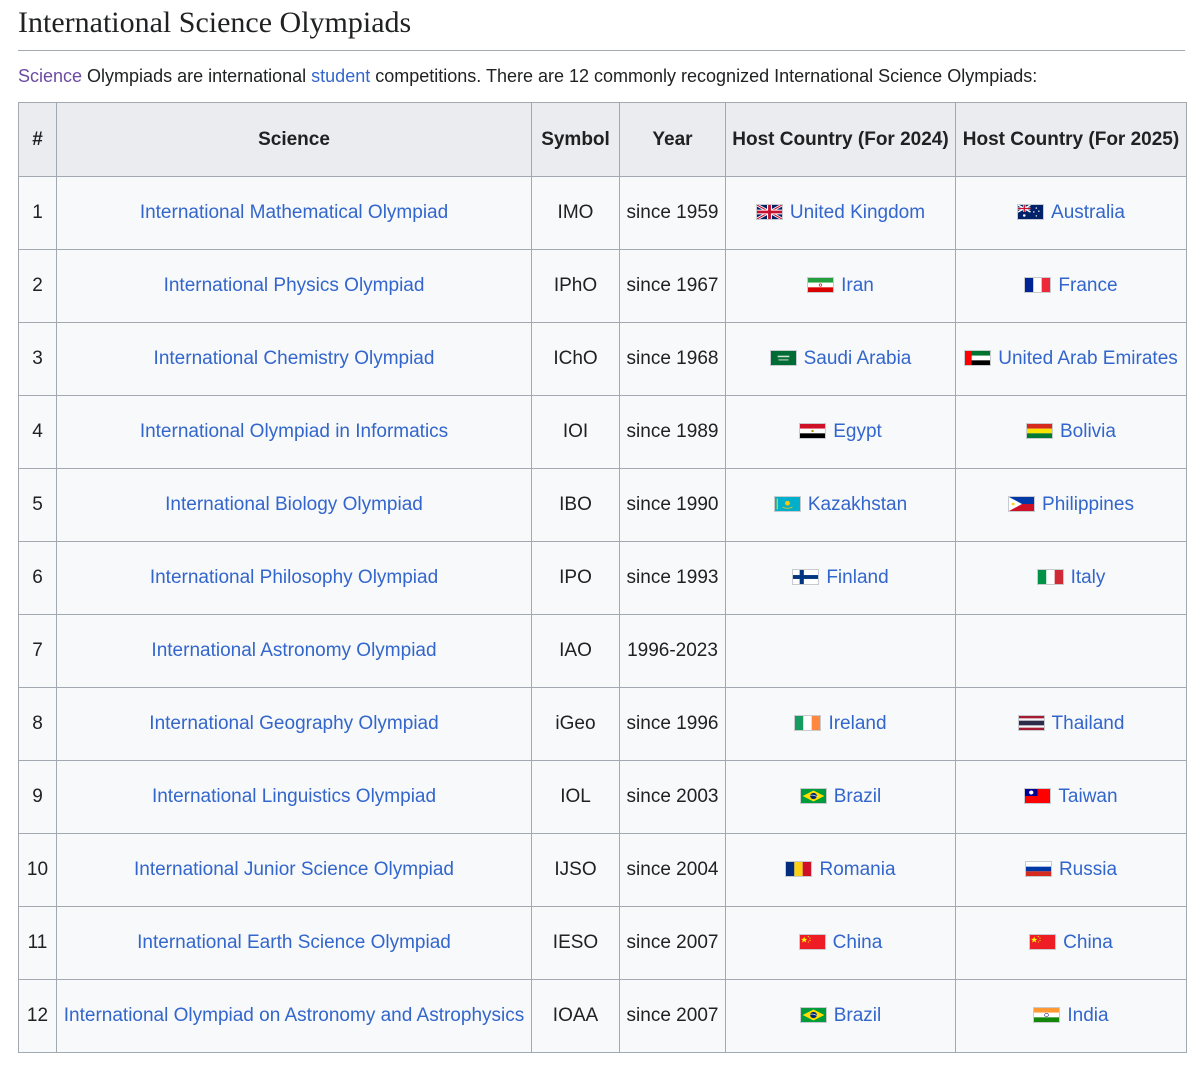 The width and height of the screenshot is (1200, 1073). What do you see at coordinates (575, 724) in the screenshot?
I see `symbol-cell: iGeo` at bounding box center [575, 724].